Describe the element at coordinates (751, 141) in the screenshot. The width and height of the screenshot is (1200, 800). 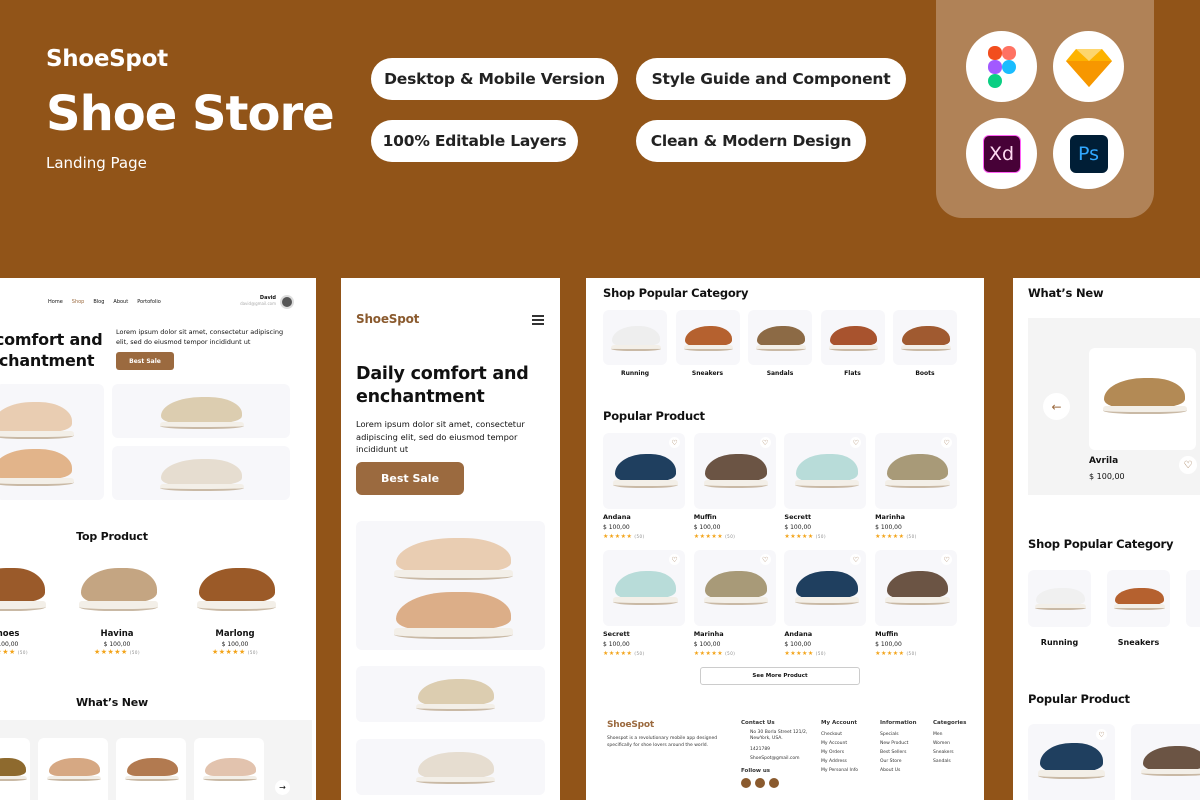
I see `feature-chip: Clean & Modern Design` at that location.